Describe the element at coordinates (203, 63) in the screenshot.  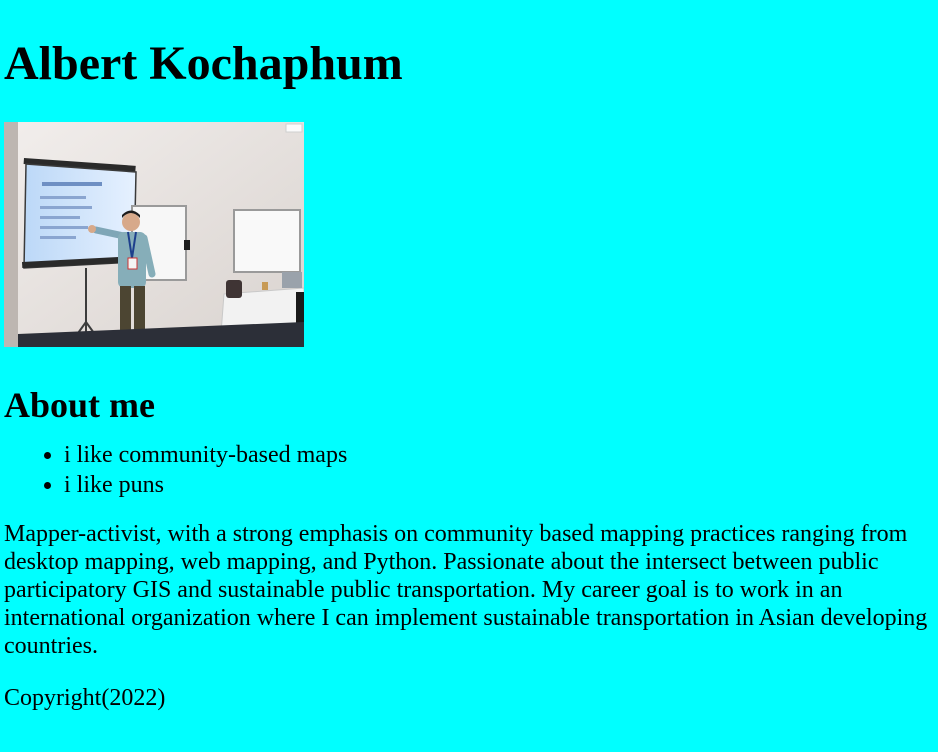
I see `page-title: Albert Kochaphum` at that location.